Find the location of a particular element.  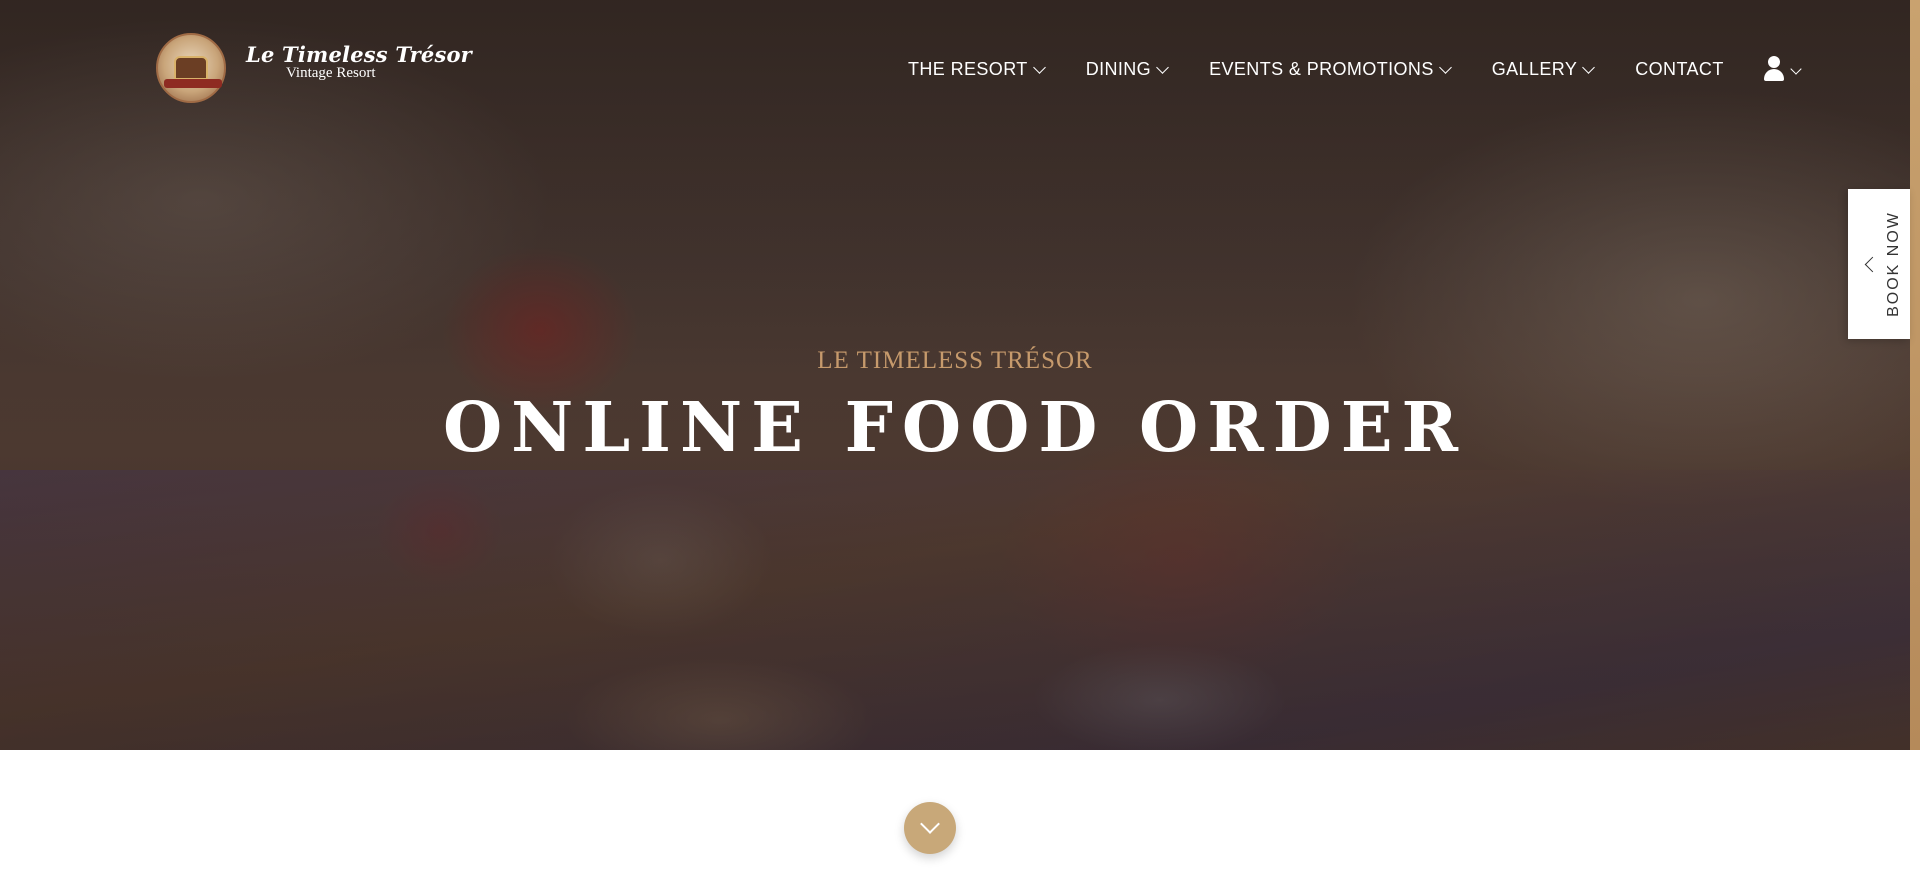

brand-wordmark: Le Timeless Trésor Vintage Resort is located at coordinates (359, 62).